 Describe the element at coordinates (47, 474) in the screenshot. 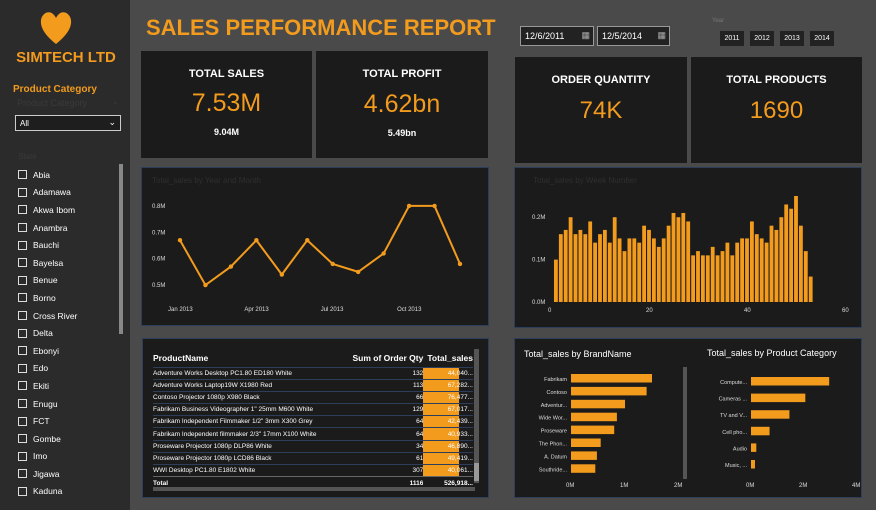

I see `state-item: Jigawa` at that location.